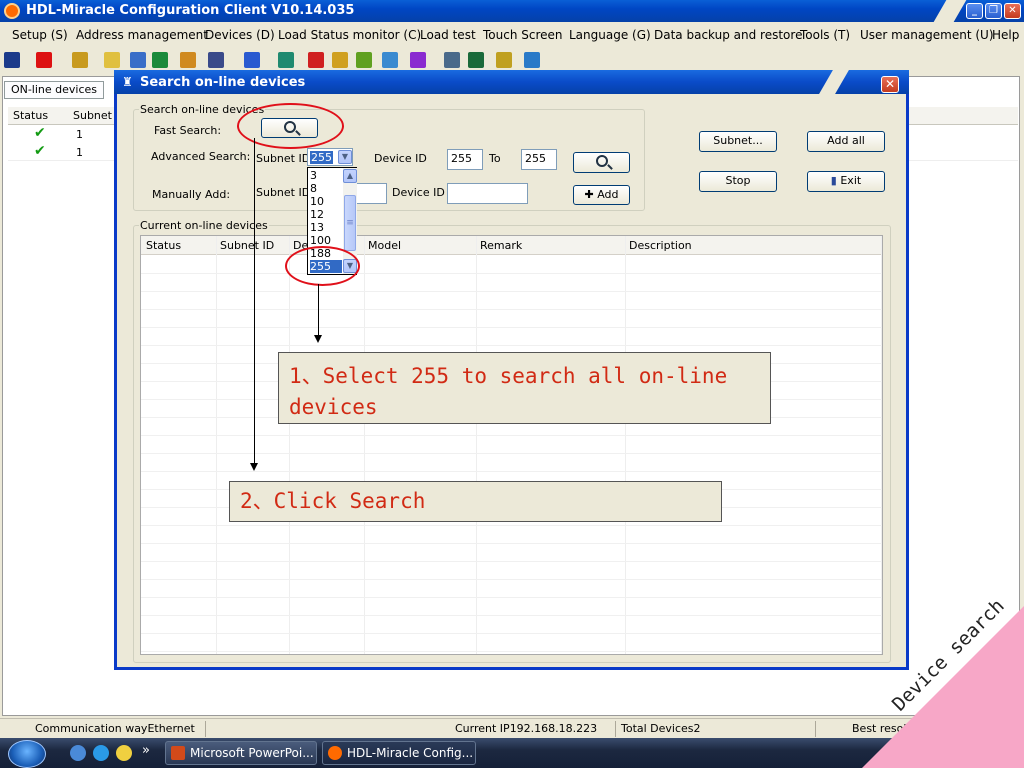 The height and width of the screenshot is (768, 1024). What do you see at coordinates (825, 35) in the screenshot?
I see `menu-tools: Tools (T)` at bounding box center [825, 35].